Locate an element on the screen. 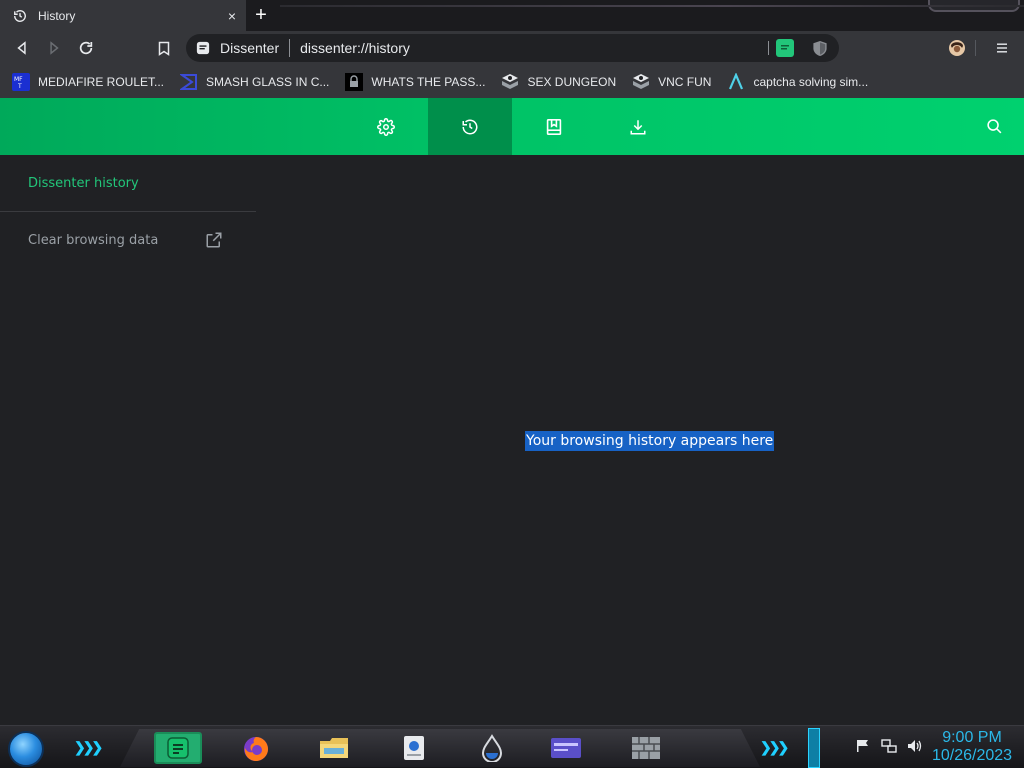  toolbar-divider is located at coordinates (975, 48).